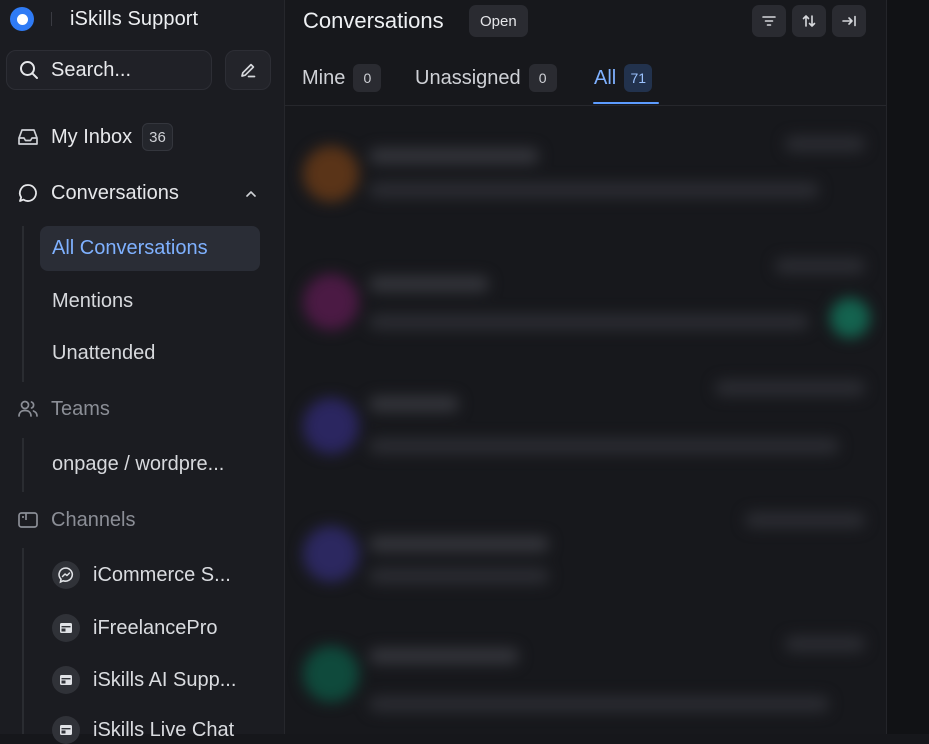  Describe the element at coordinates (23, 641) in the screenshot. I see `channels-tree-line` at that location.